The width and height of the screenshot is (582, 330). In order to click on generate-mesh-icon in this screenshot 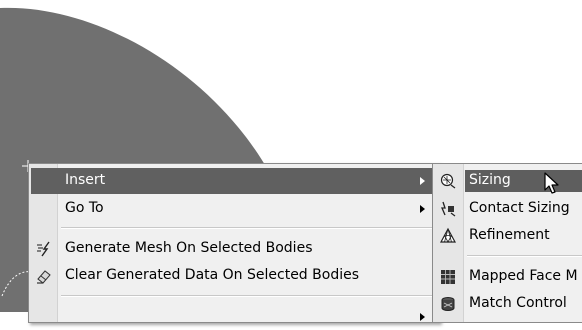, I will do `click(43, 249)`.